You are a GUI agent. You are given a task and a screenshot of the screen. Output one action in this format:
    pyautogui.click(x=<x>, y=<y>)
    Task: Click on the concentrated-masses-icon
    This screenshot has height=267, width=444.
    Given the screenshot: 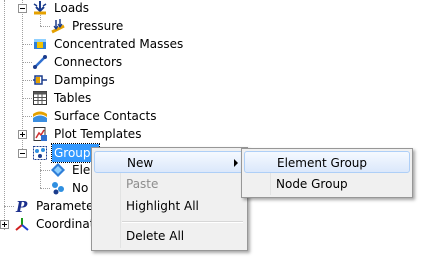 What is the action you would take?
    pyautogui.click(x=40, y=44)
    